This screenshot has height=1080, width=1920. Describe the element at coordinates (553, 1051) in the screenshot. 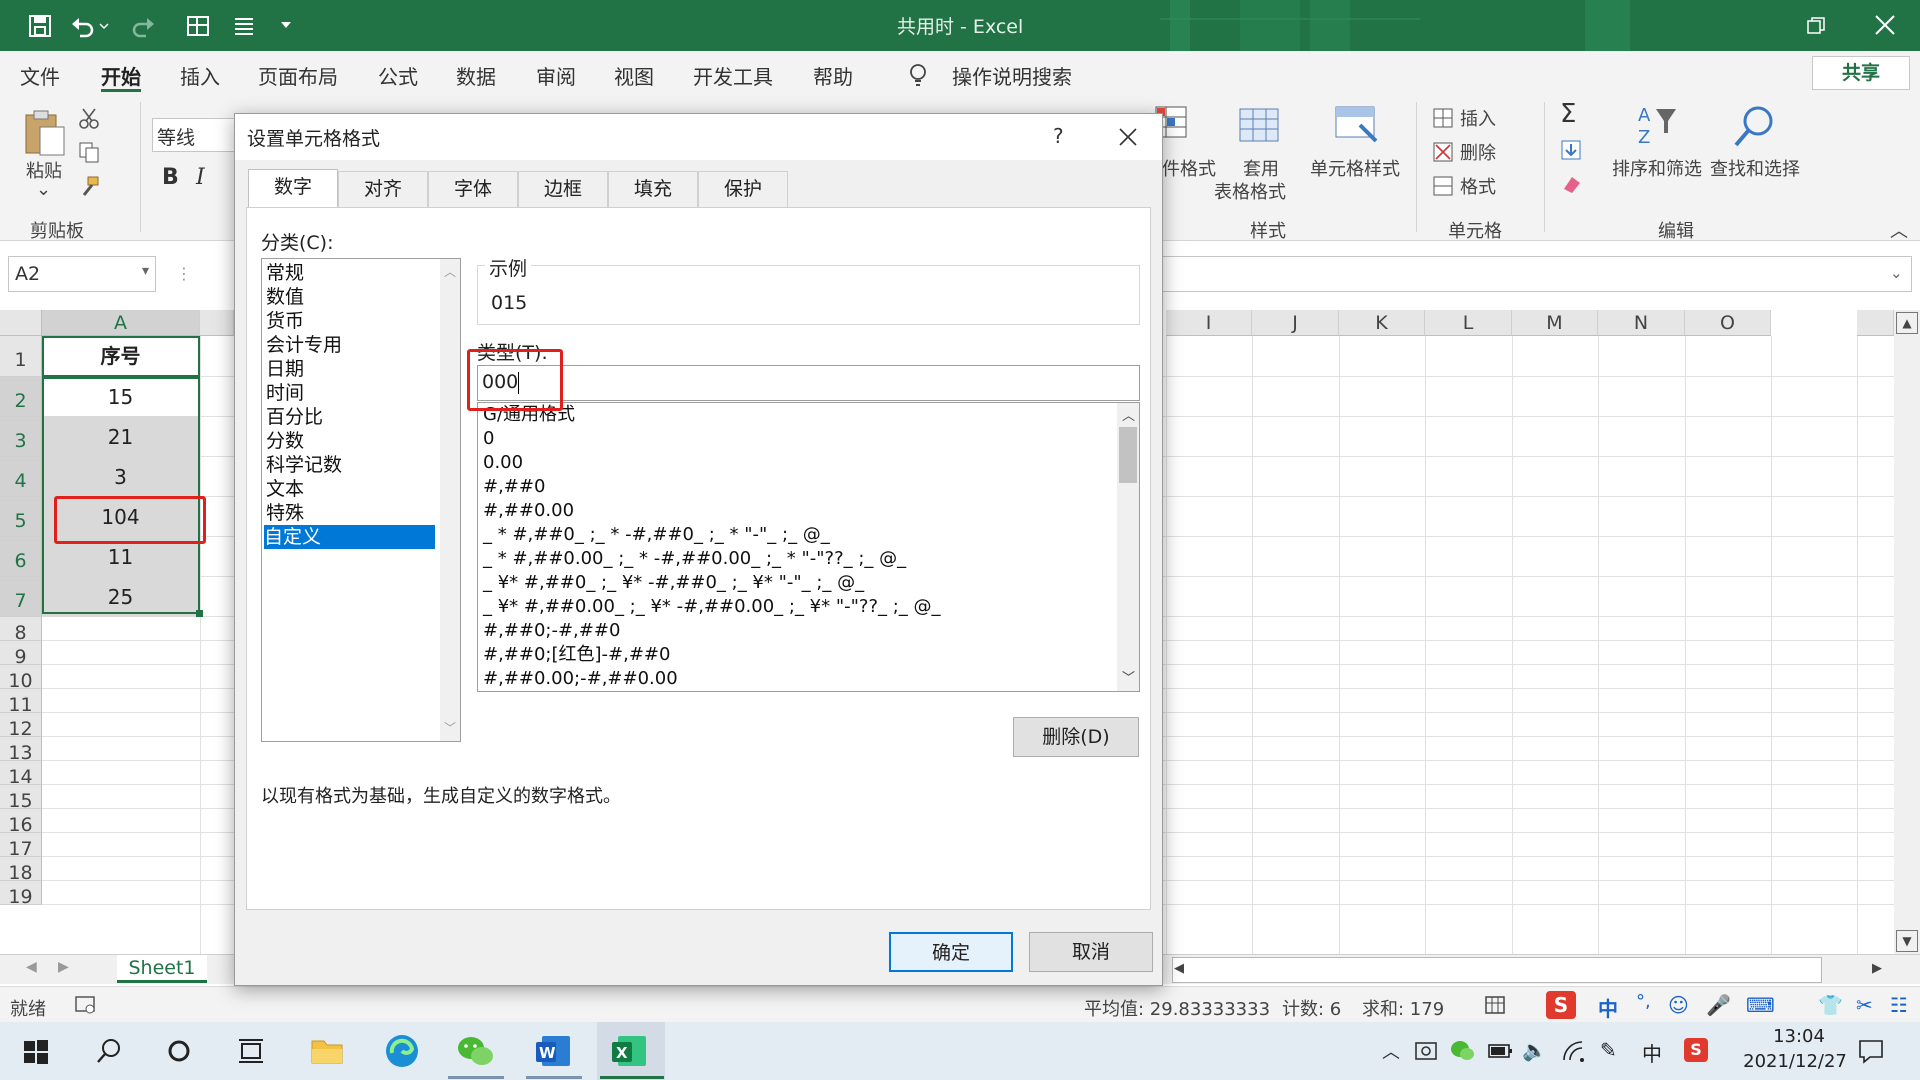

I see `word-icon: W` at that location.